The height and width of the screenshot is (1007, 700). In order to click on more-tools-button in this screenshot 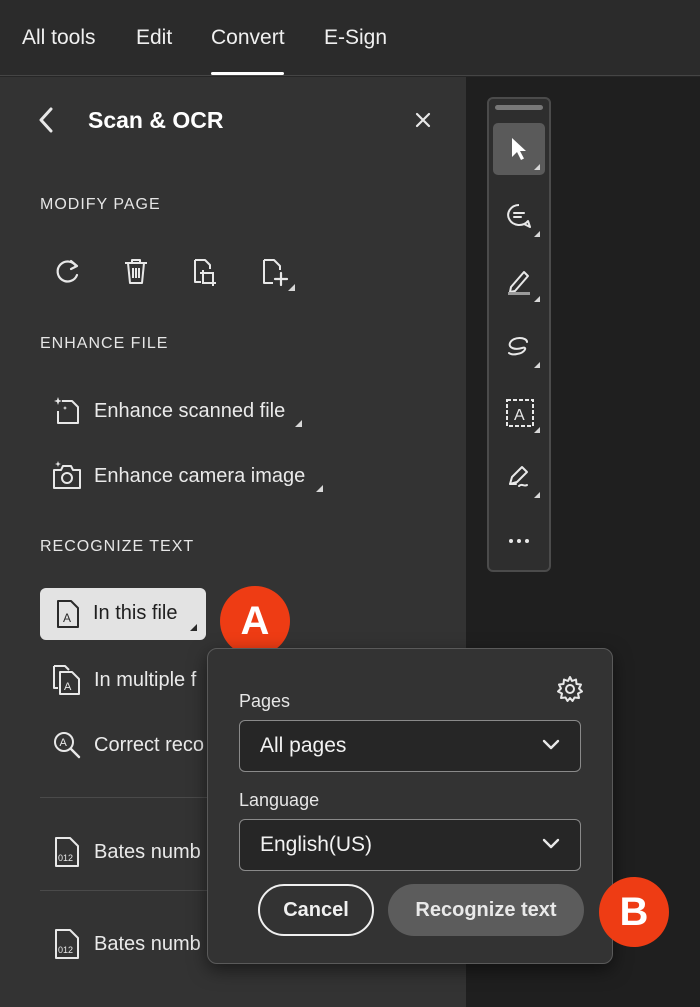, I will do `click(519, 541)`.